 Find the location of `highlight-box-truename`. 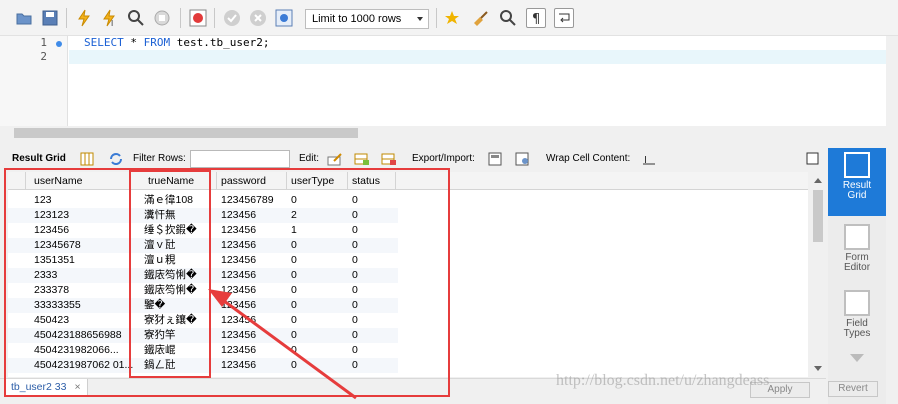

highlight-box-truename is located at coordinates (170, 274).